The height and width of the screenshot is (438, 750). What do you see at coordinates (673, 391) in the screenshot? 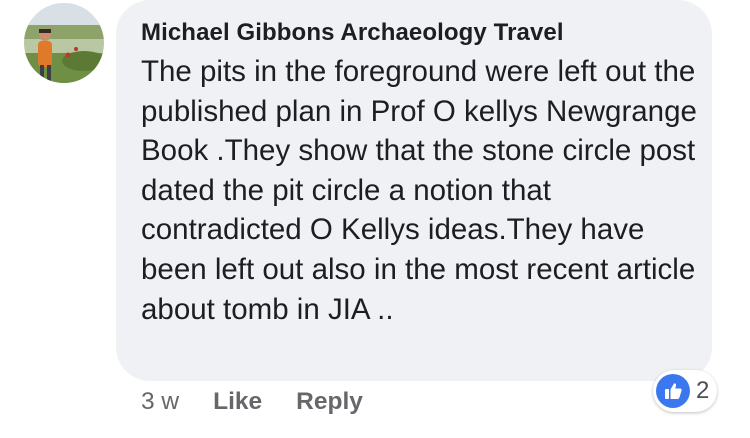
I see `thumbs-up-icon` at bounding box center [673, 391].